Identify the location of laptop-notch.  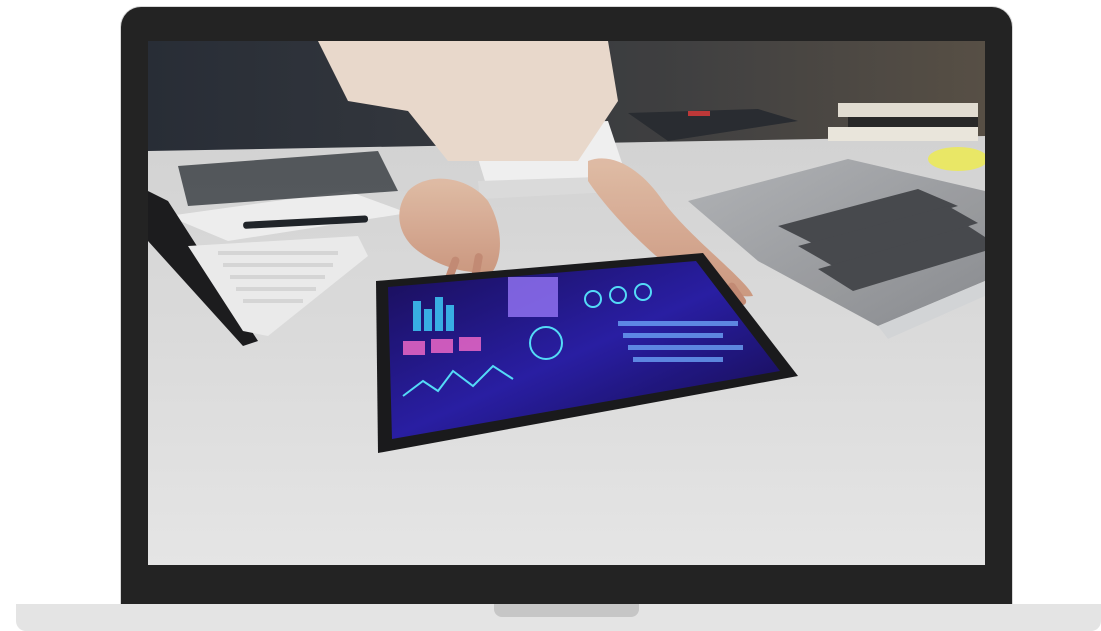
(566, 610).